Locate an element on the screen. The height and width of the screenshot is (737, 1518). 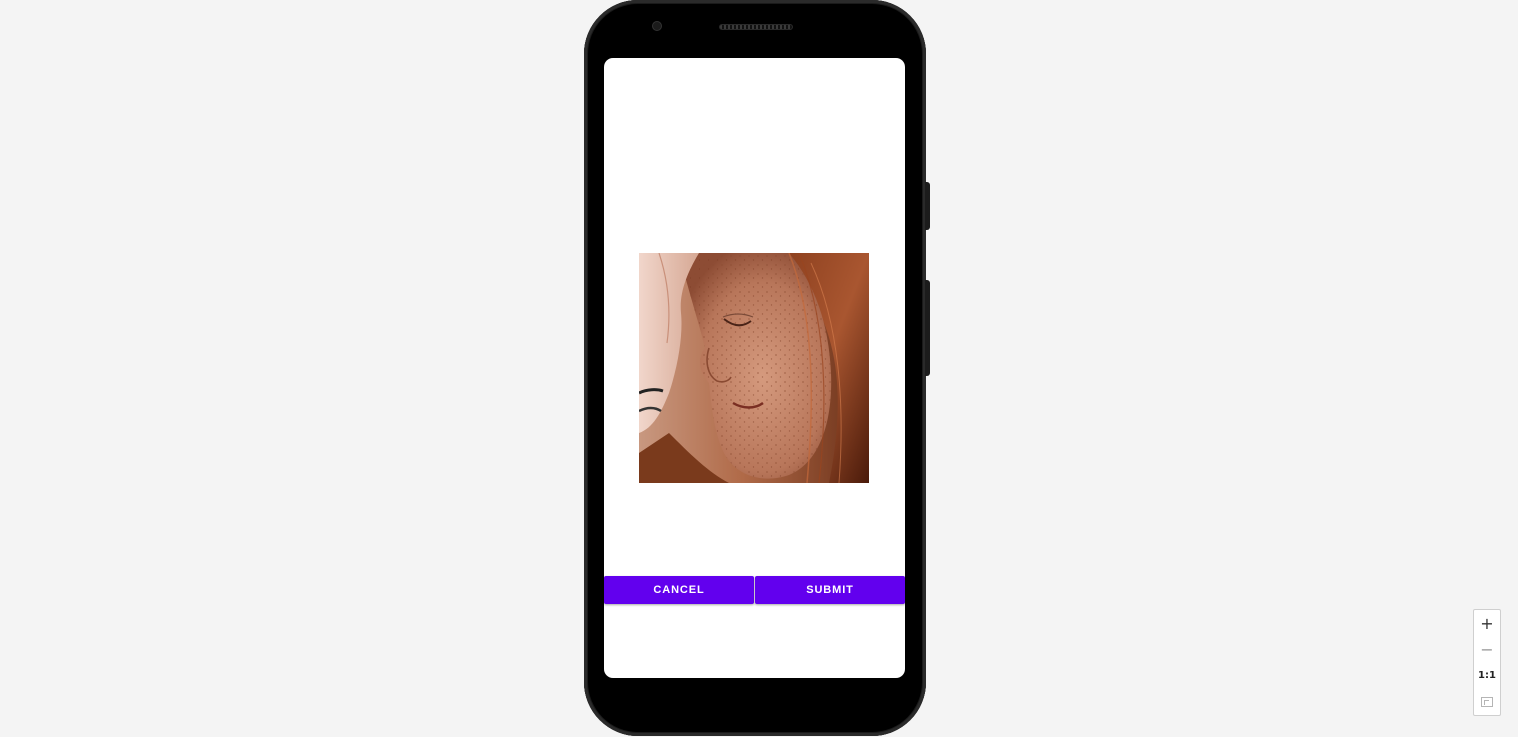
portrait-photo is located at coordinates (754, 368).